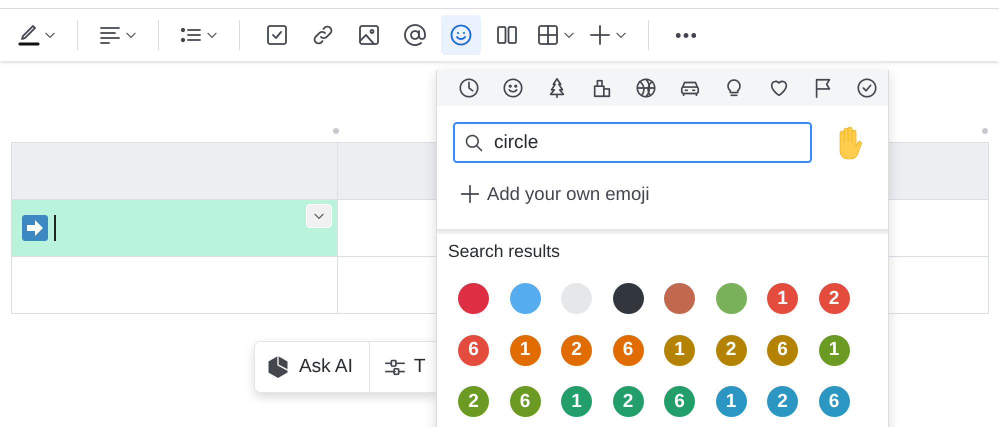 This screenshot has height=427, width=999. What do you see at coordinates (29, 35) in the screenshot?
I see `text-color-icon` at bounding box center [29, 35].